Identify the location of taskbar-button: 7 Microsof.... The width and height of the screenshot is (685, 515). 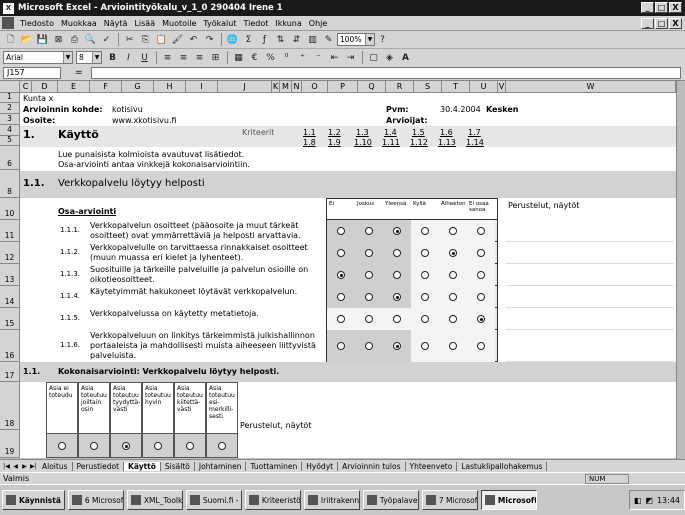
(449, 500).